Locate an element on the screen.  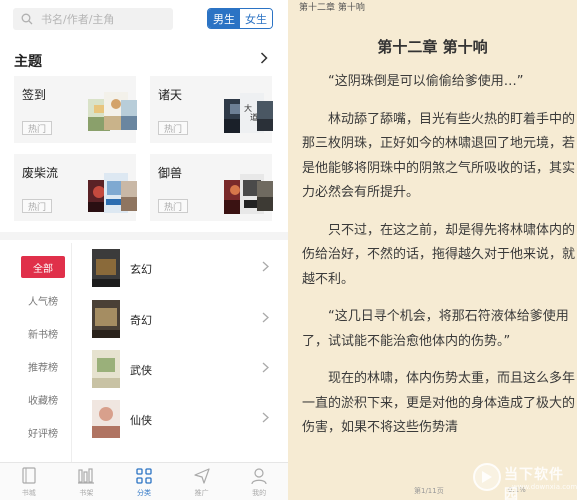
category-popularity: 人气榜 is located at coordinates (43, 300).